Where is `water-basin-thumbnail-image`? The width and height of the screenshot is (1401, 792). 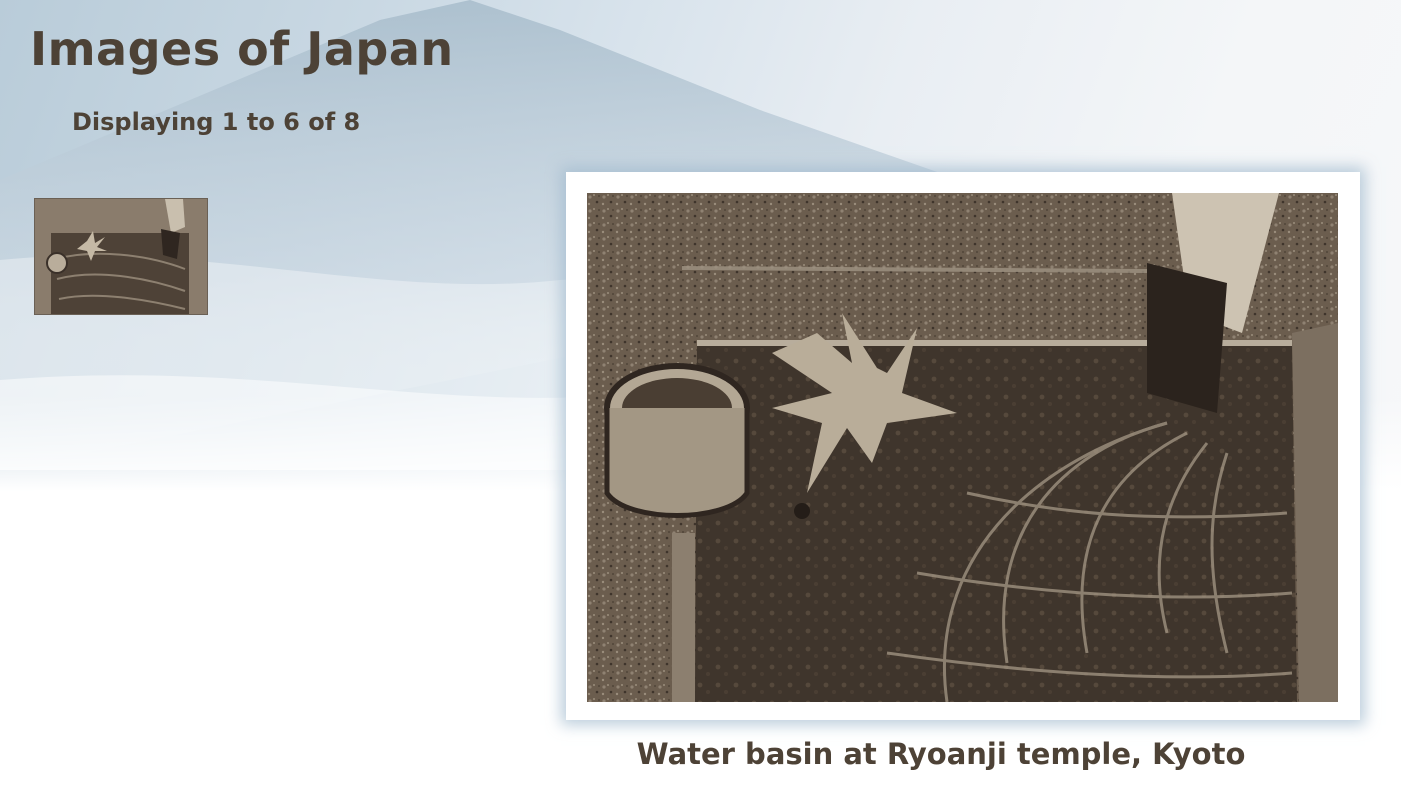
water-basin-thumbnail-image is located at coordinates (121, 256).